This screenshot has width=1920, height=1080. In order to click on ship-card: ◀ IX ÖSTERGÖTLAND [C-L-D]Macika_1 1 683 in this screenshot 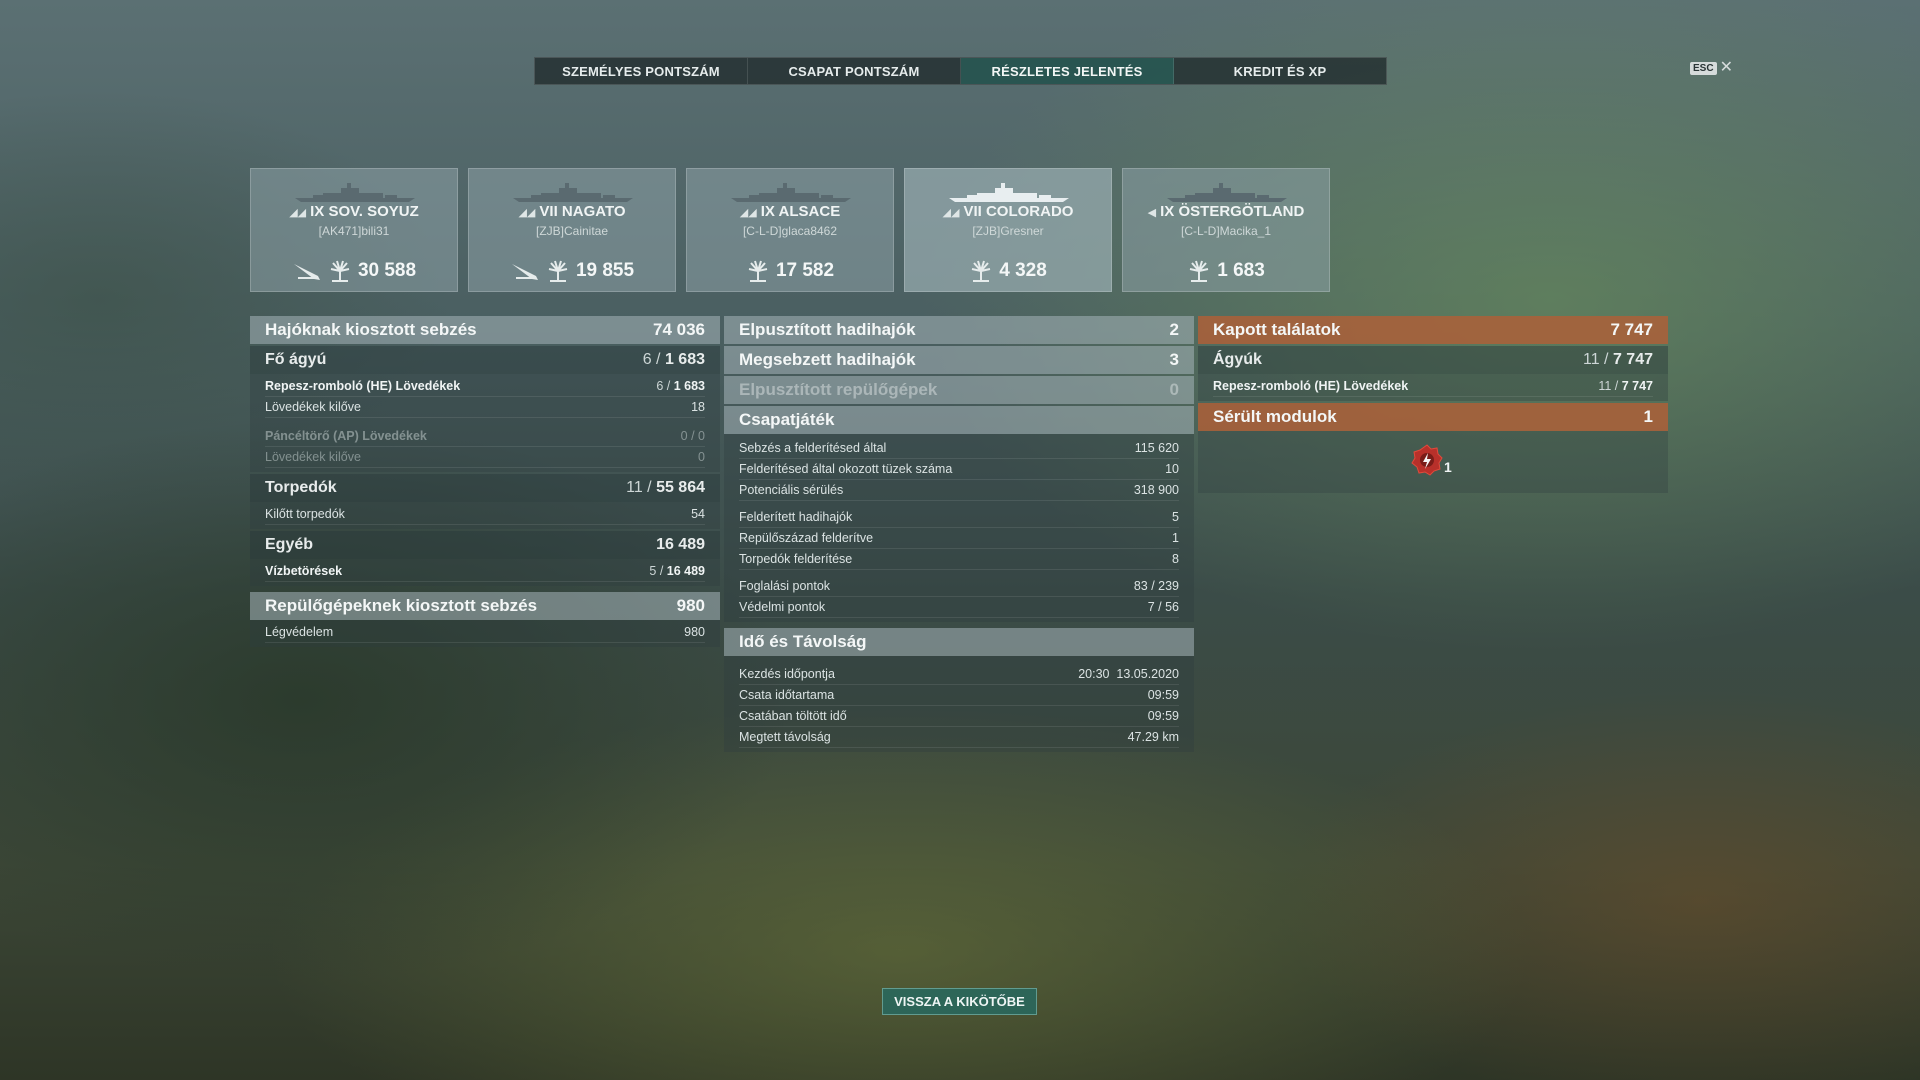, I will do `click(1226, 230)`.